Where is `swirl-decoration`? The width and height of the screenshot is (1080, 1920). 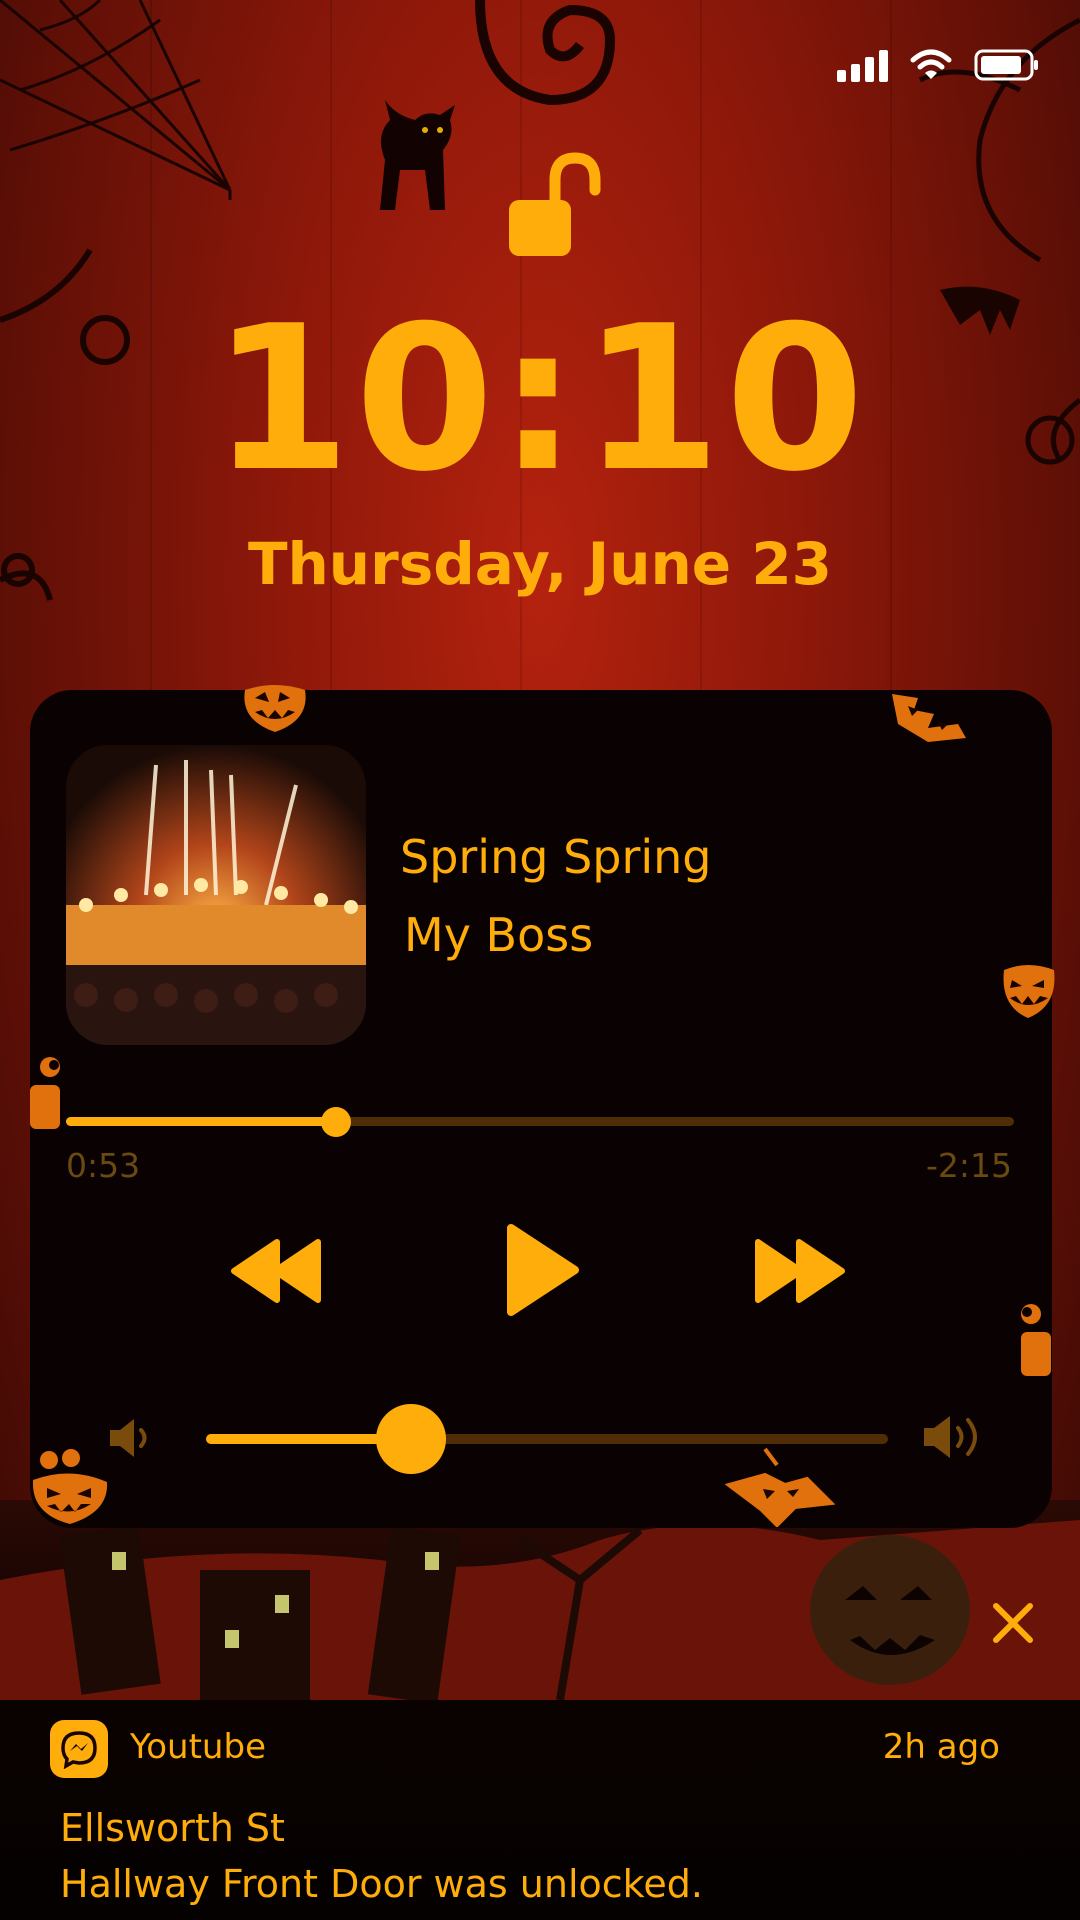 swirl-decoration is located at coordinates (545, 53).